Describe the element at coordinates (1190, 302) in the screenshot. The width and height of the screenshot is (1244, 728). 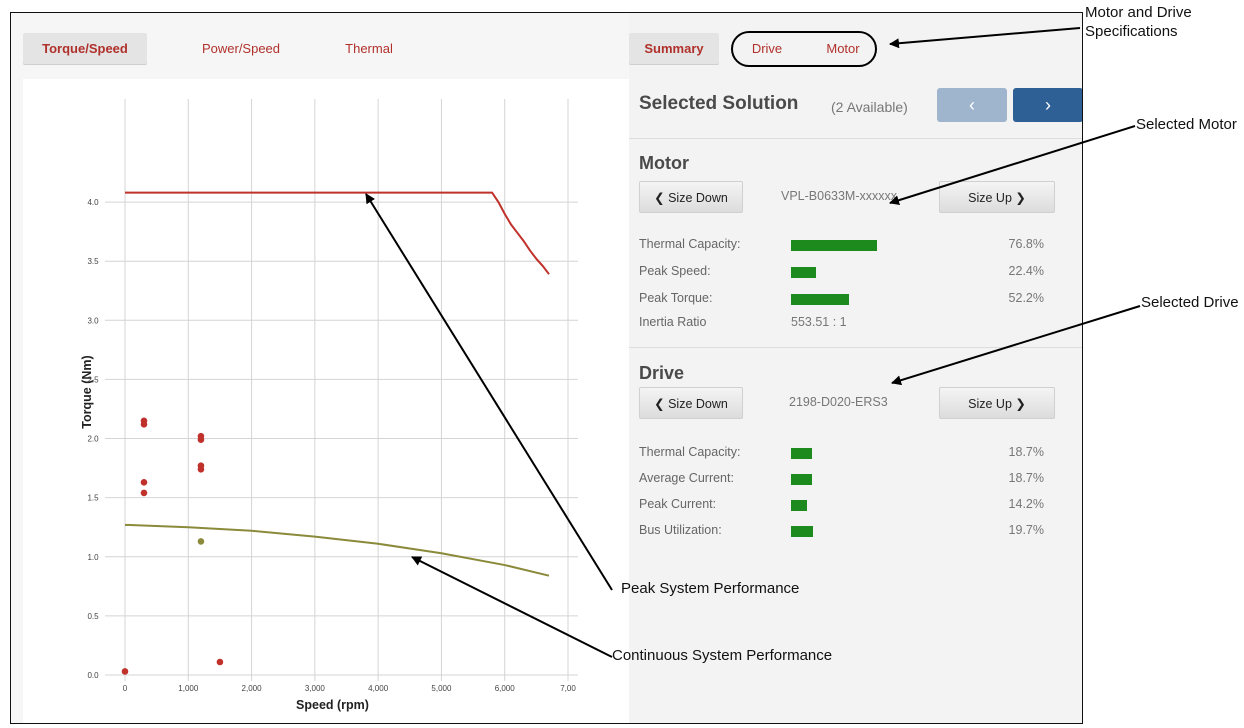
I see `annotation-selected-drive: Selected Drive` at that location.